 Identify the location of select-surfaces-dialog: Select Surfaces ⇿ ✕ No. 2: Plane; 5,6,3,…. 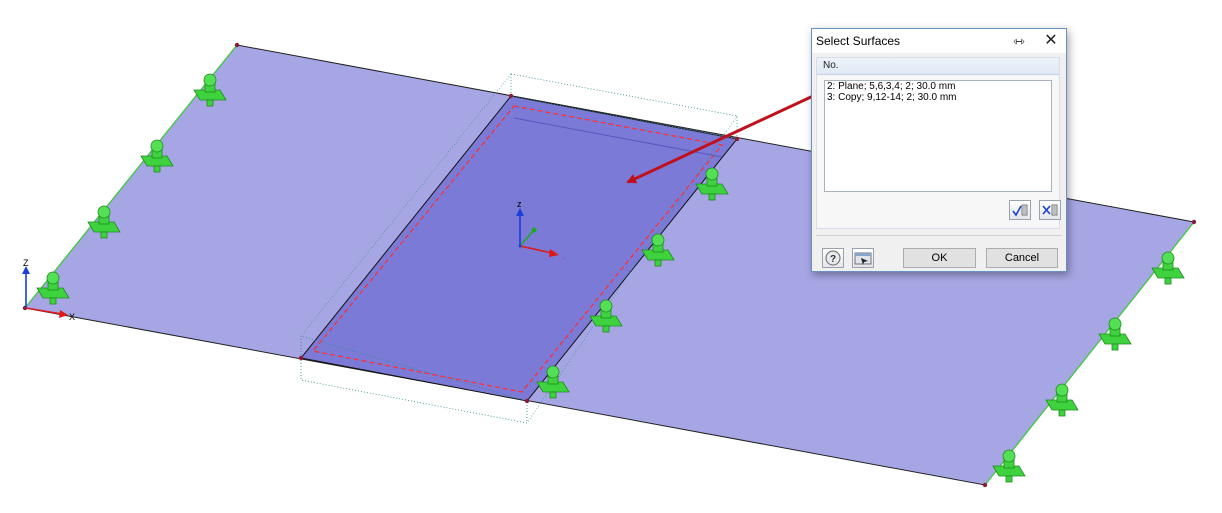
(939, 150).